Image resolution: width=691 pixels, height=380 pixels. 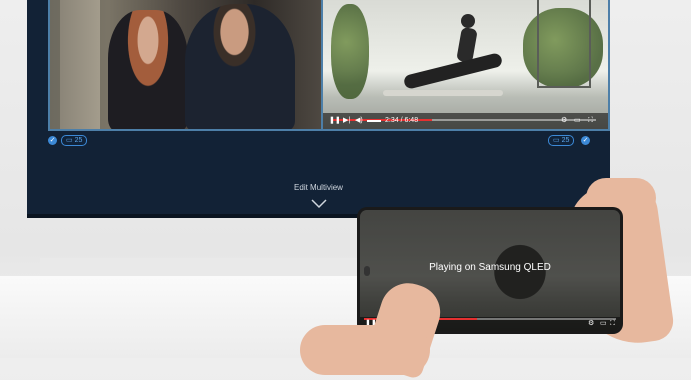 I want to click on actress-figure, so click(x=148, y=69).